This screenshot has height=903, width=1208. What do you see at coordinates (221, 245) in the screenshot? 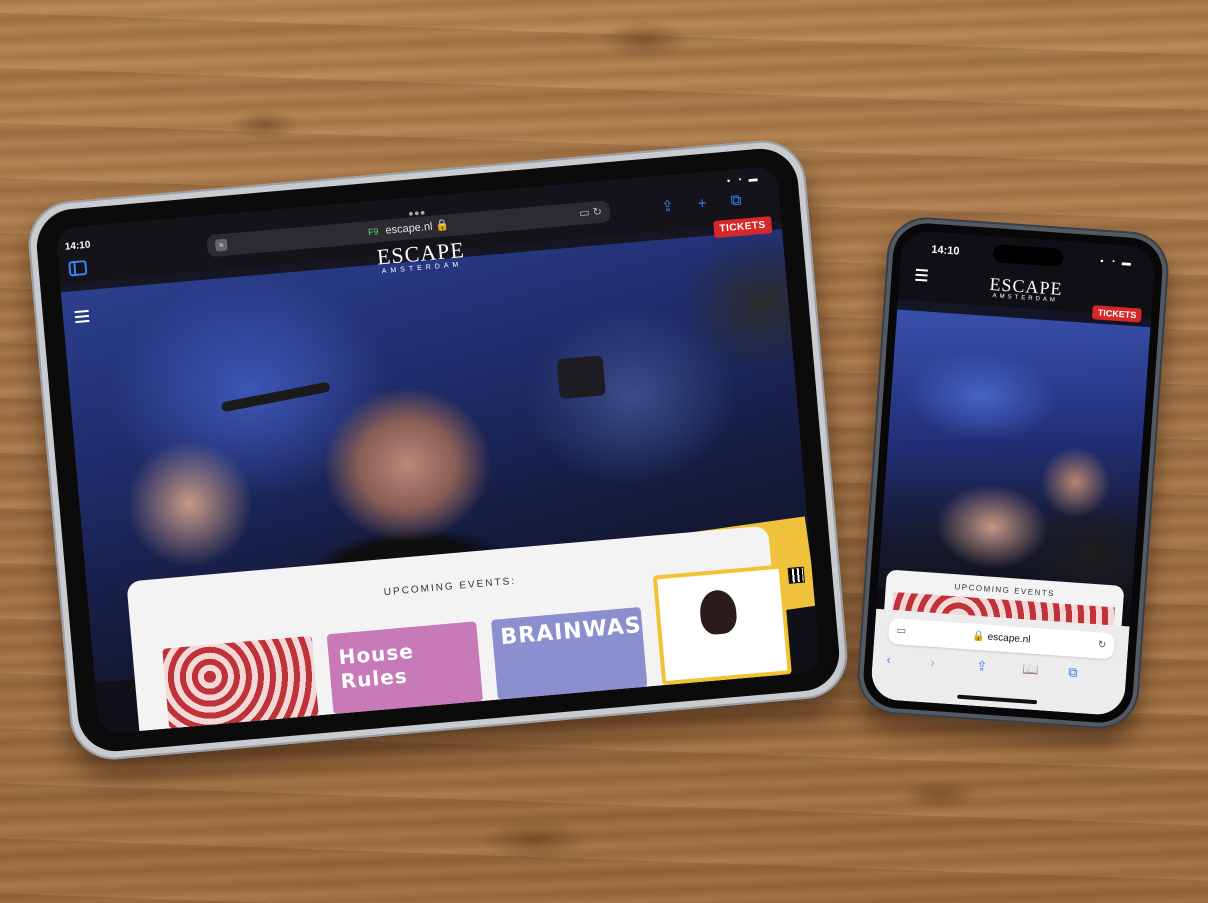
I see `close-tab-icon: ×` at bounding box center [221, 245].